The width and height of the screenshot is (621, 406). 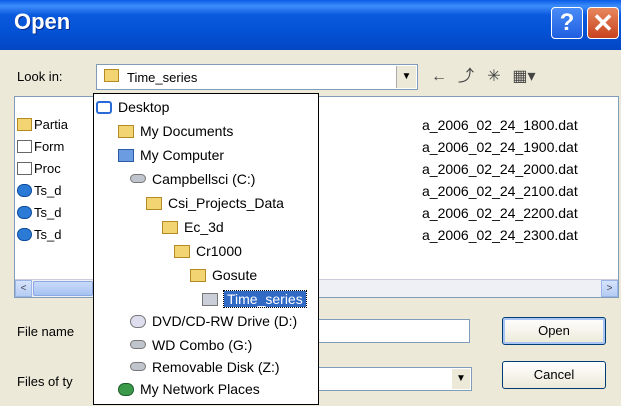 What do you see at coordinates (257, 77) in the screenshot?
I see `look-in-combo: Time_series ▼` at bounding box center [257, 77].